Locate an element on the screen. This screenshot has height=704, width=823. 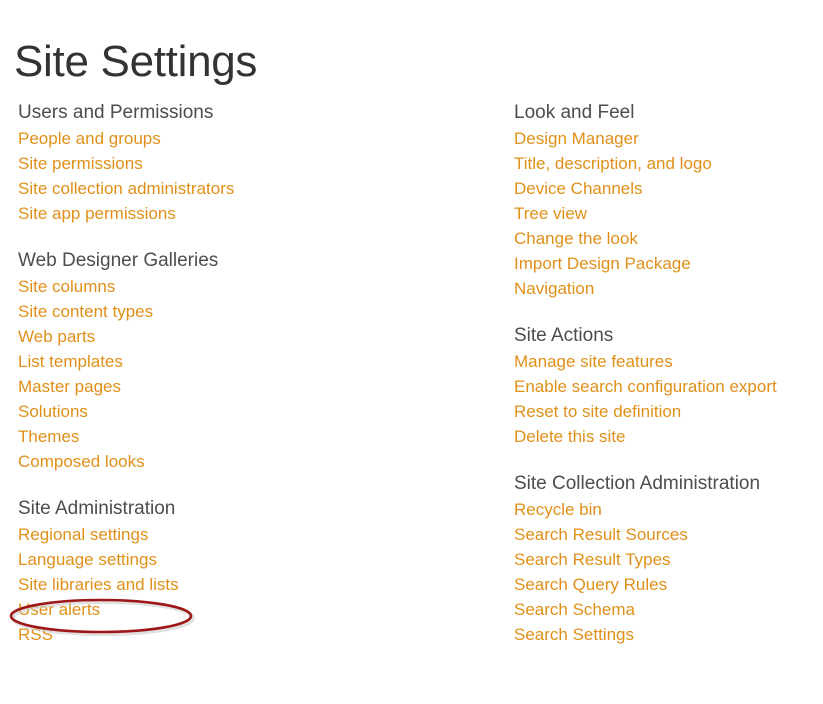
settings-link: Tree view is located at coordinates (550, 213).